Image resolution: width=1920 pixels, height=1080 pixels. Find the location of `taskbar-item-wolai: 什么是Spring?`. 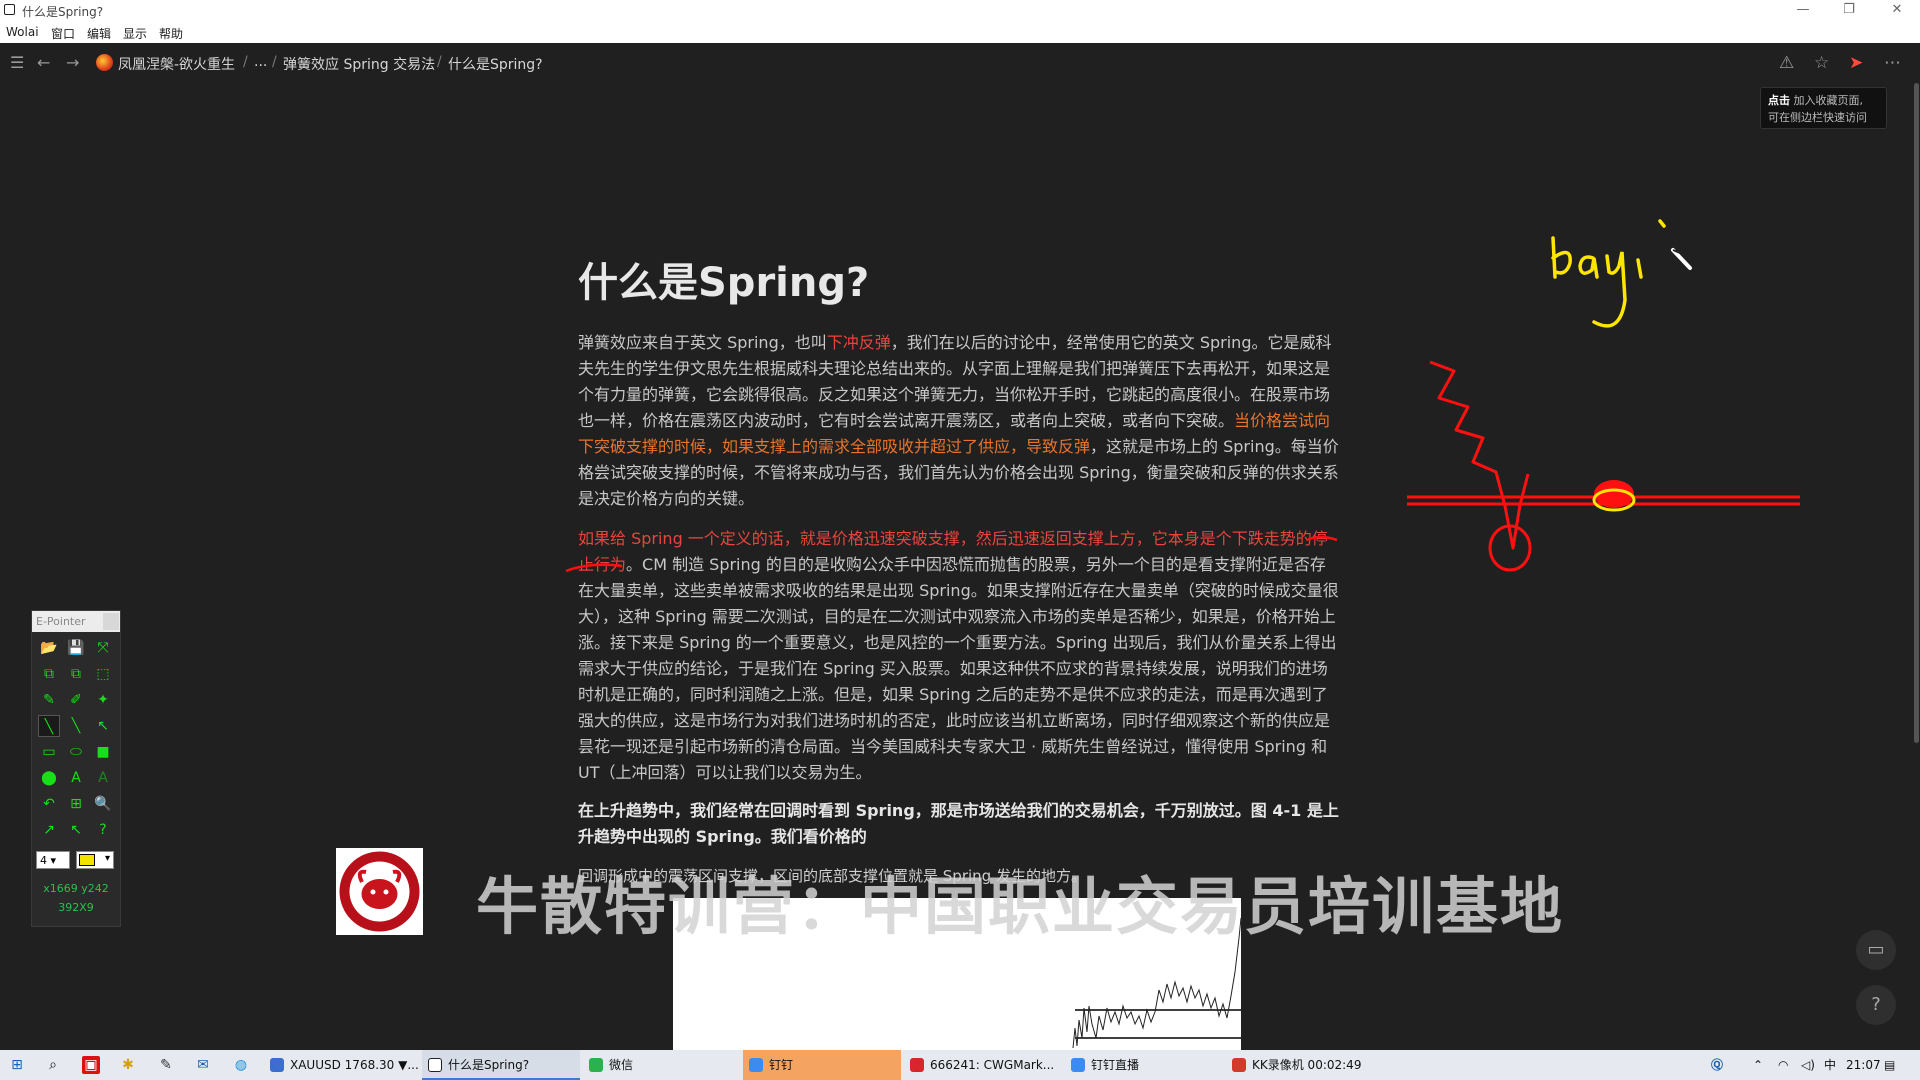

taskbar-item-wolai: 什么是Spring? is located at coordinates (501, 1065).